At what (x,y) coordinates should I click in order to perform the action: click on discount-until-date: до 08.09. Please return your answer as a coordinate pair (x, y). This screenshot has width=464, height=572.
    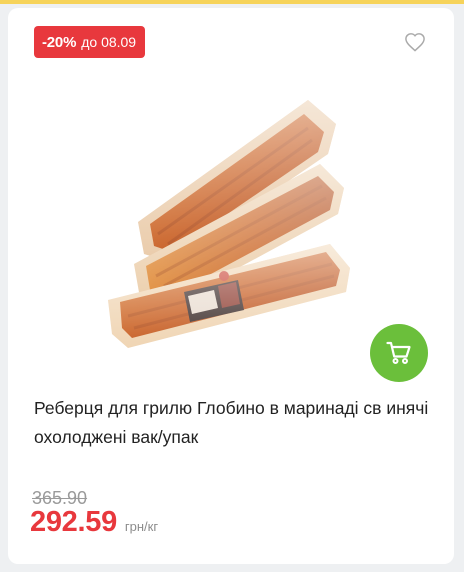
    Looking at the image, I should click on (109, 42).